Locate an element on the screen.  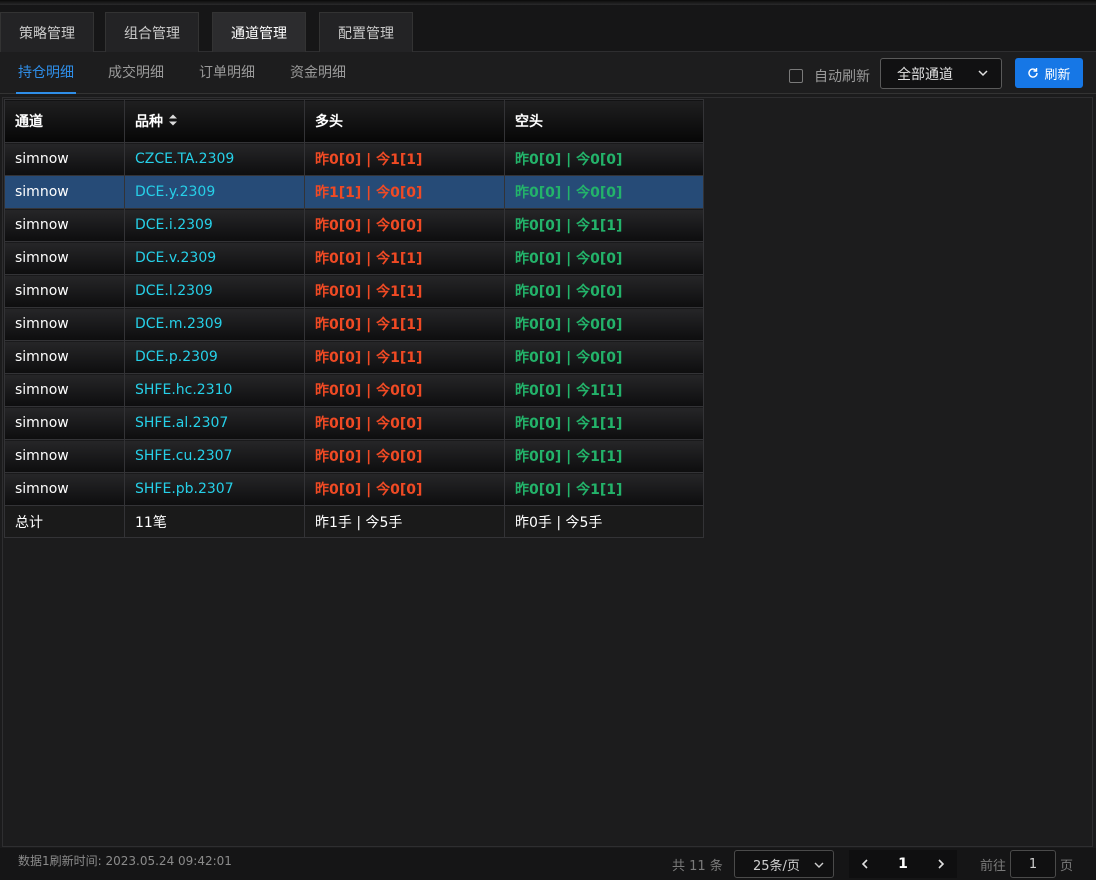
tab-position-detail: 持仓明细 is located at coordinates (46, 73).